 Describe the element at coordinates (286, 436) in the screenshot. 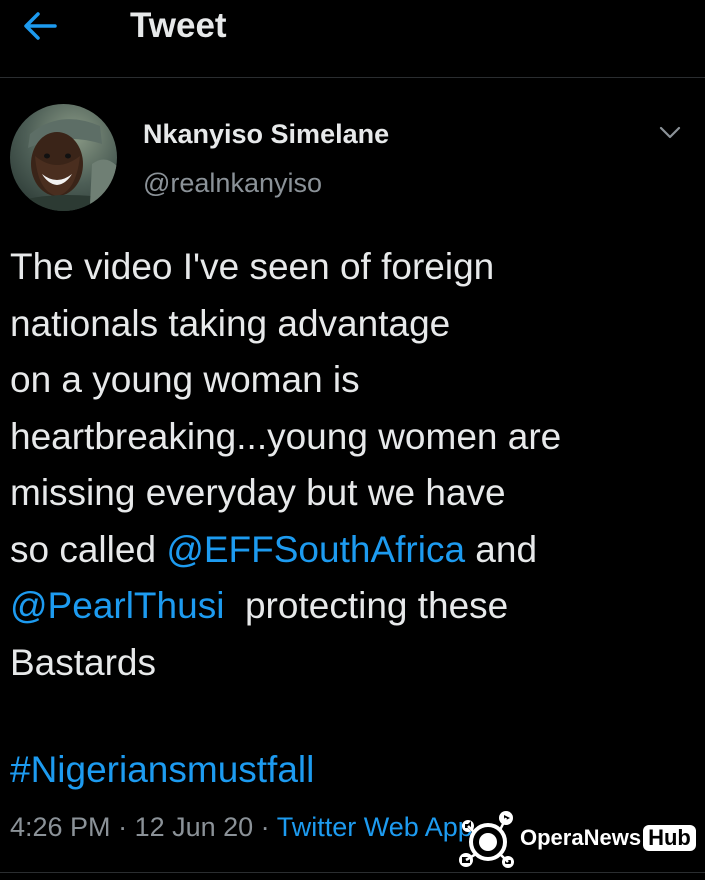

I see `tweet-line: heartbreaking...young women are` at that location.